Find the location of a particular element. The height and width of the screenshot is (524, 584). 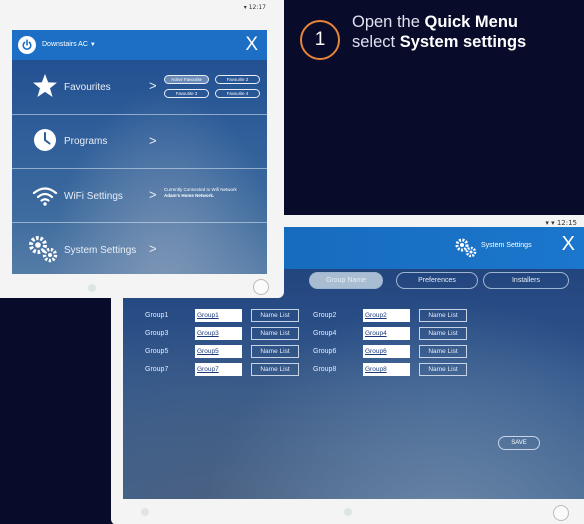

group-name-input: Group8 is located at coordinates (386, 369).